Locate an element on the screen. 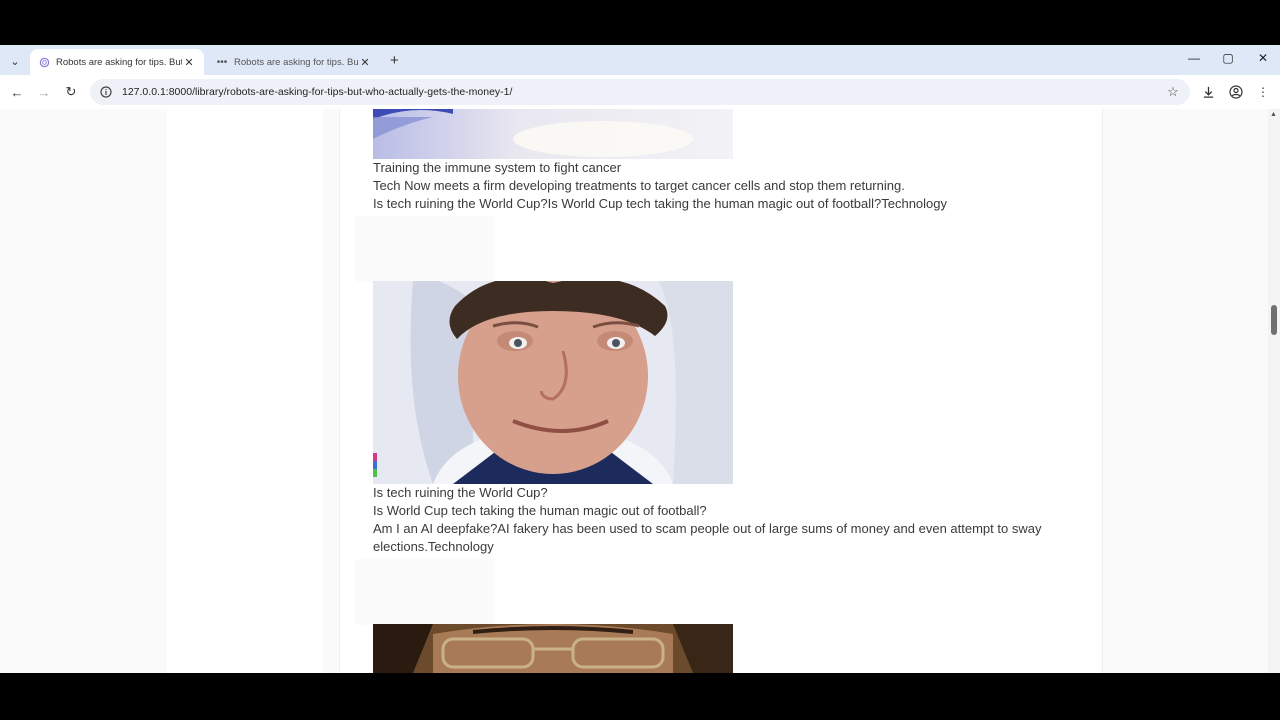  restore-icon: ▢ is located at coordinates (1228, 58).